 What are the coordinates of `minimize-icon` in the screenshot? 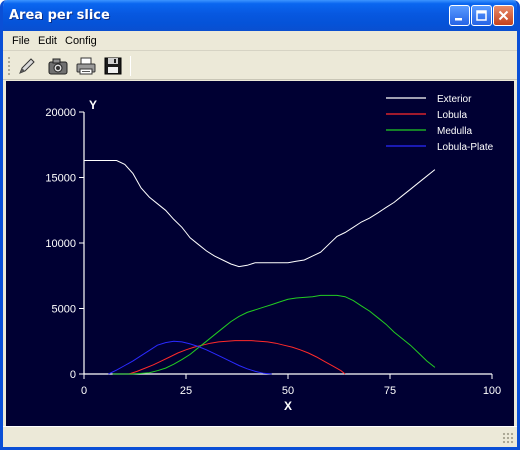 It's located at (458, 19).